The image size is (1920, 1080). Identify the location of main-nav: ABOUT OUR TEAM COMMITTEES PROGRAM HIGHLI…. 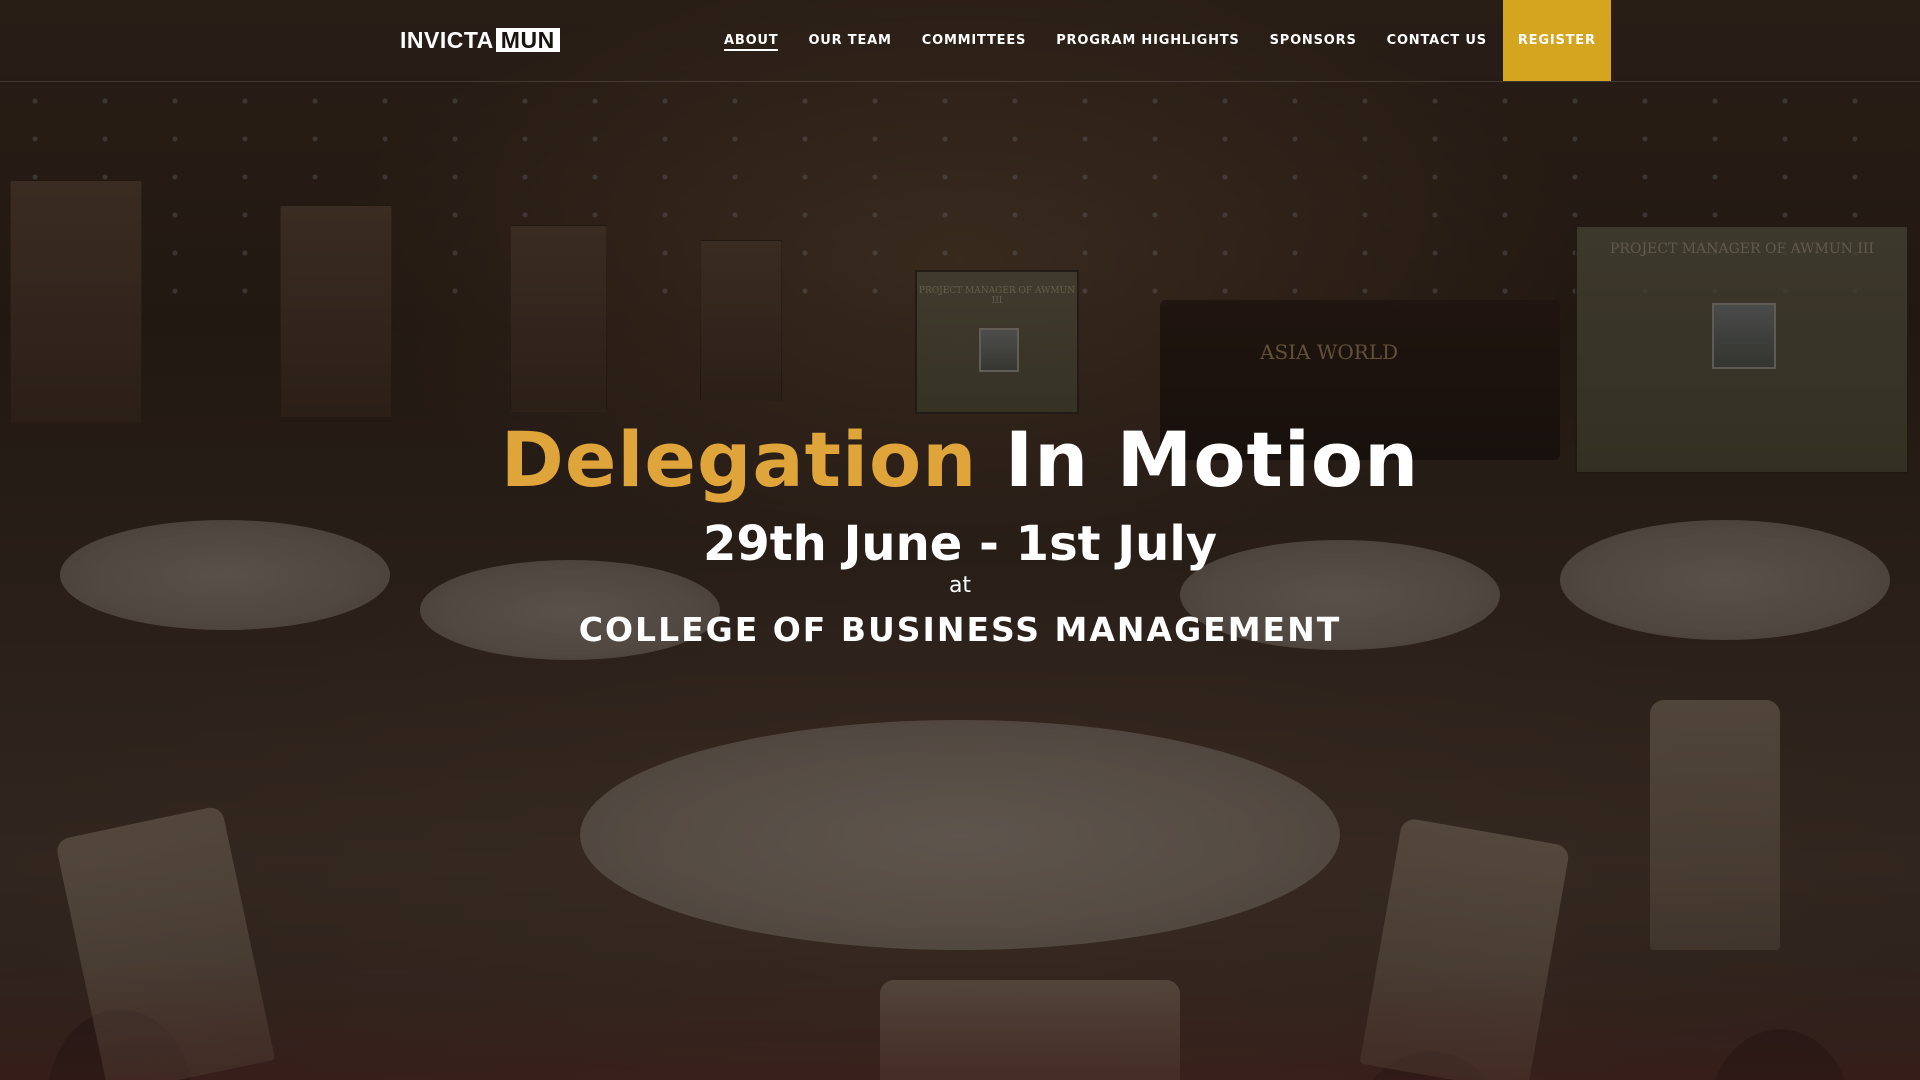
(1160, 40).